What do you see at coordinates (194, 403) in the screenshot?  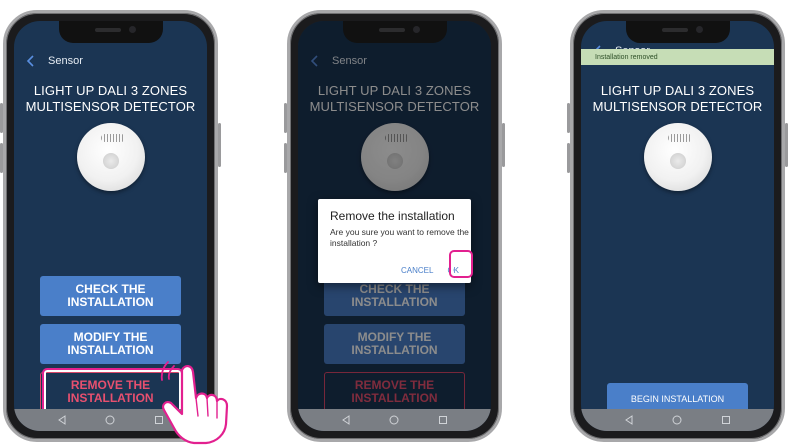 I see `tapping-hand-icon` at bounding box center [194, 403].